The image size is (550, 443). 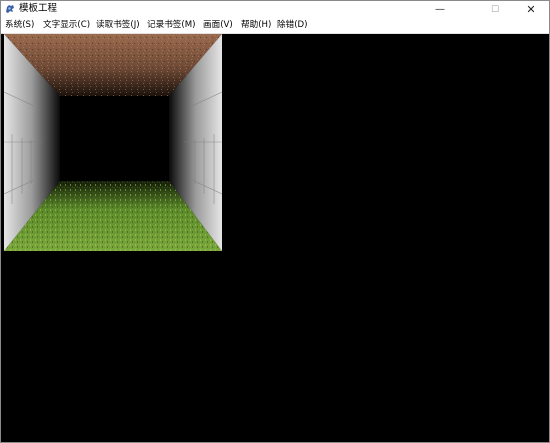 I want to click on menu-view: 画面(V), so click(x=218, y=25).